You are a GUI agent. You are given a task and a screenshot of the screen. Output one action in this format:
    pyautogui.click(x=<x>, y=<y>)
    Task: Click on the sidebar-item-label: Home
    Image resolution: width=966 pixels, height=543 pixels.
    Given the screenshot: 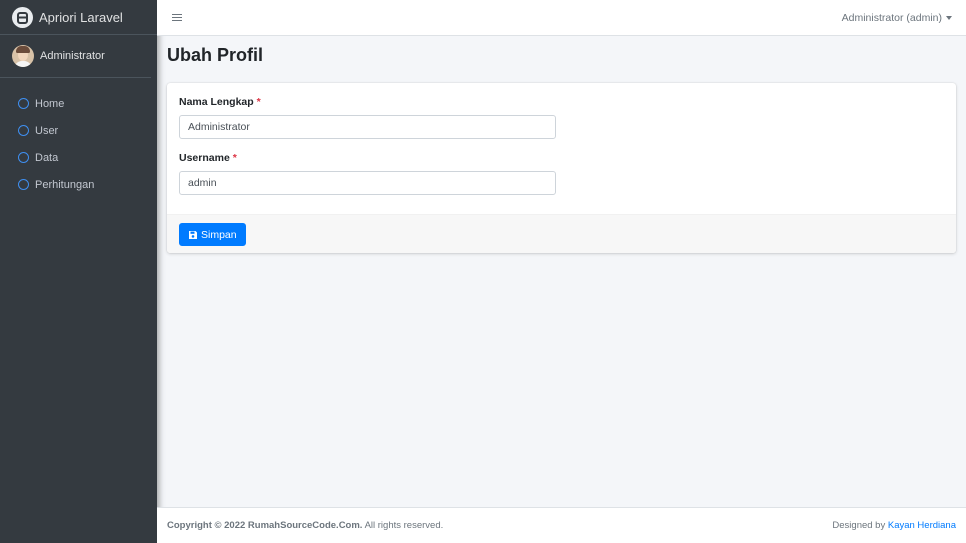 What is the action you would take?
    pyautogui.click(x=50, y=103)
    